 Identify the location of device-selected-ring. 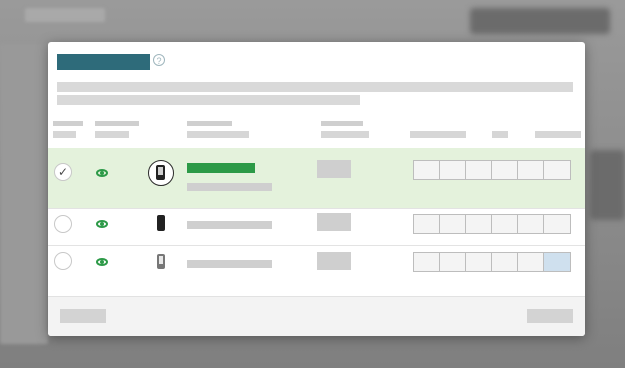
(161, 173).